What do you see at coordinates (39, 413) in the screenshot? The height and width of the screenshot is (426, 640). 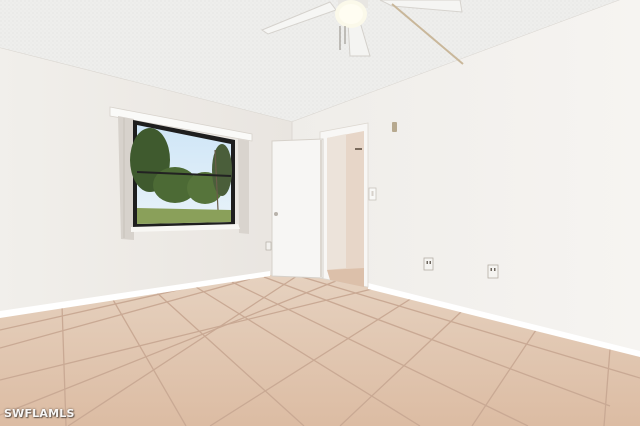 I see `watermark: SWFLAMLS` at bounding box center [39, 413].